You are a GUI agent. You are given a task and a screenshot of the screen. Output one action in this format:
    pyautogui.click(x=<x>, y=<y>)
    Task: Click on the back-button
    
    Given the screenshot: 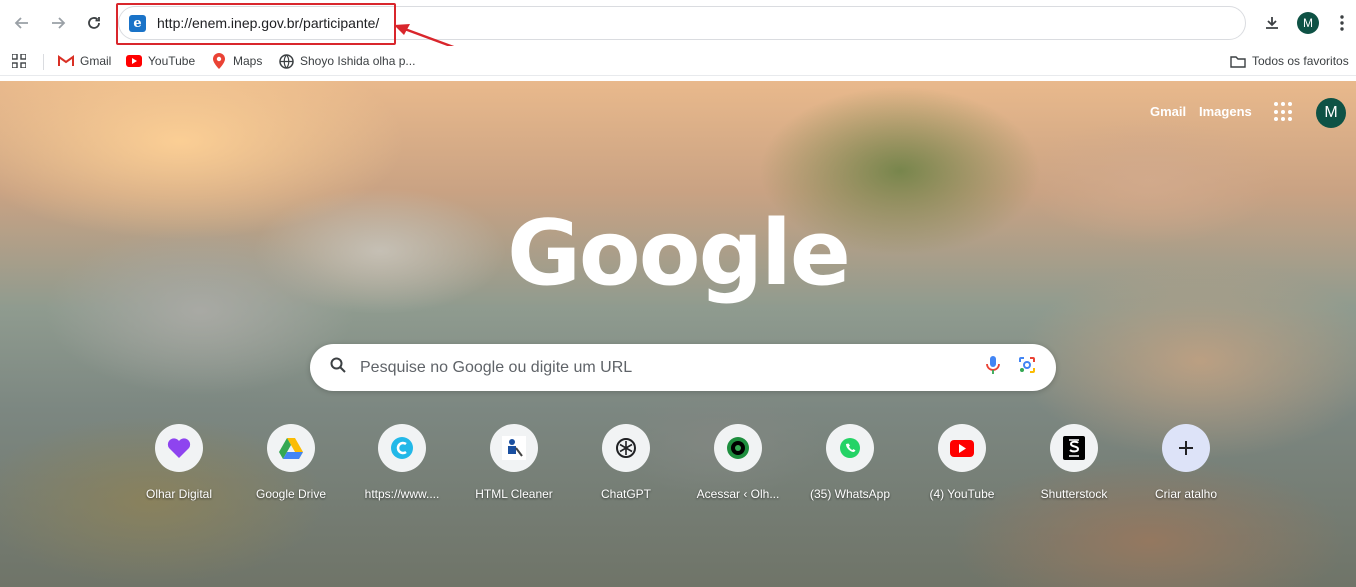 What is the action you would take?
    pyautogui.click(x=22, y=23)
    